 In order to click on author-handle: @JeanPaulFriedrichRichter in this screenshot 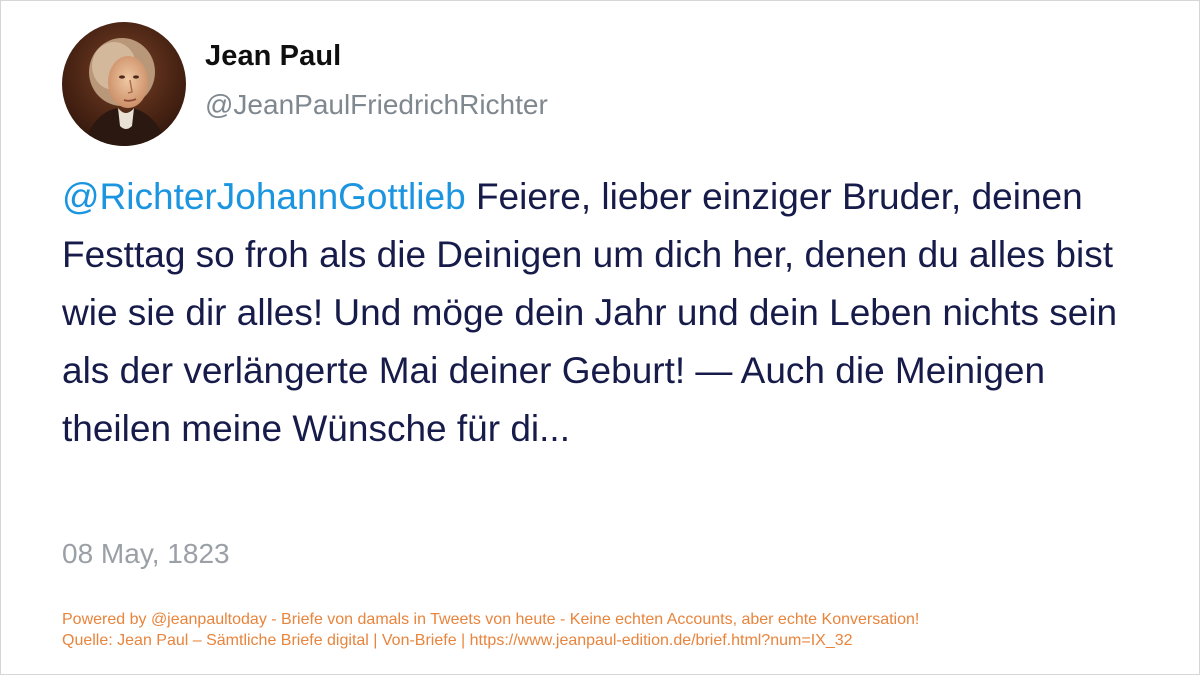, I will do `click(376, 105)`.